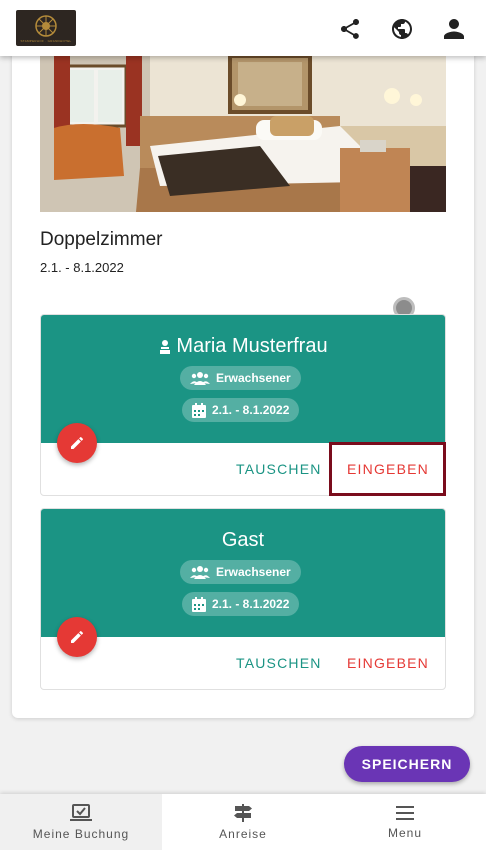 The width and height of the screenshot is (486, 850). I want to click on guest-name-text: Gast, so click(243, 540).